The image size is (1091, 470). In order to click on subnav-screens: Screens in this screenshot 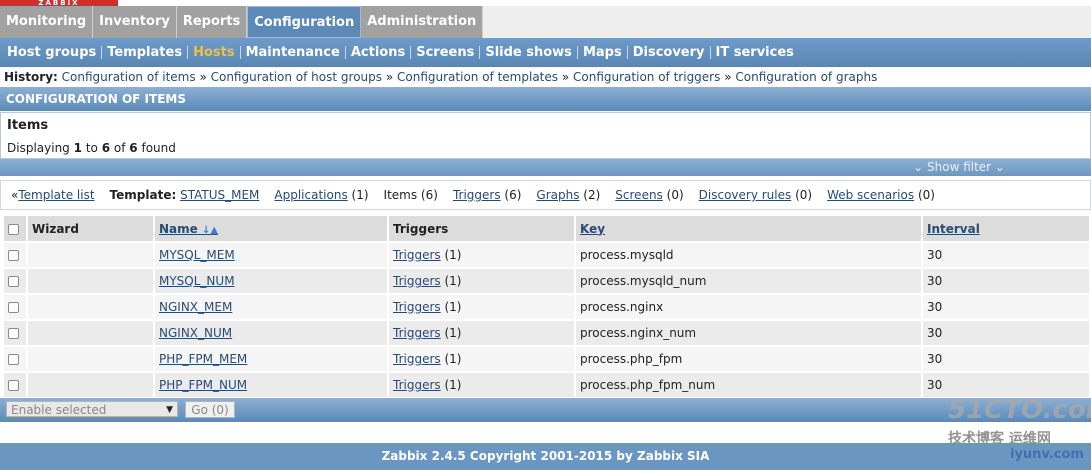, I will do `click(445, 52)`.